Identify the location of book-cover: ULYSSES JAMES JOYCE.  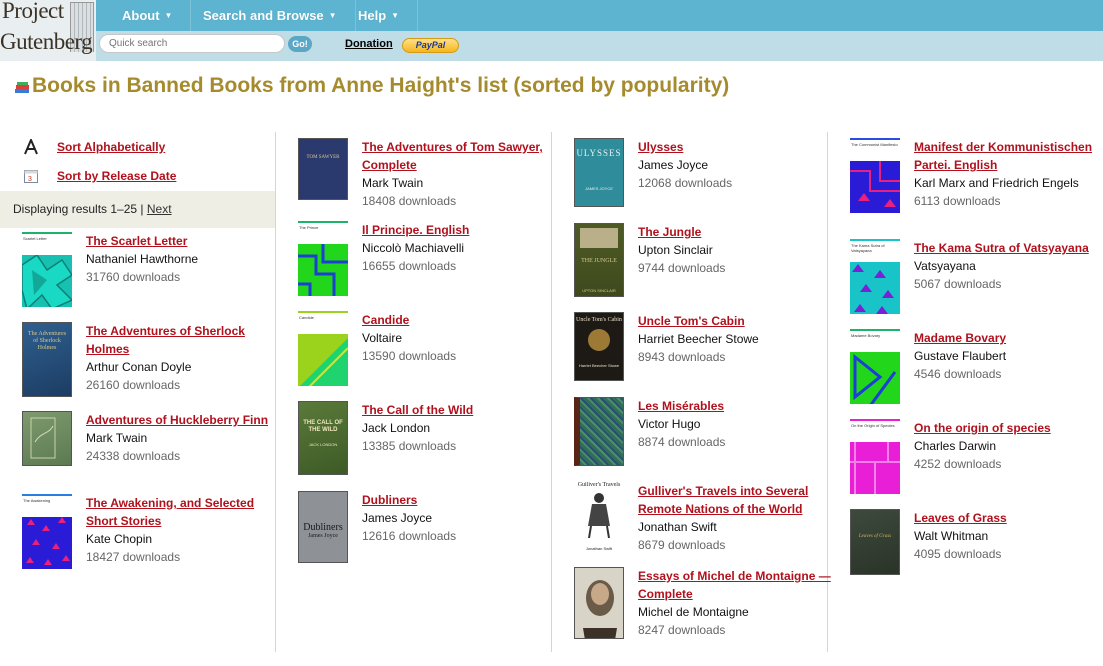
(599, 172).